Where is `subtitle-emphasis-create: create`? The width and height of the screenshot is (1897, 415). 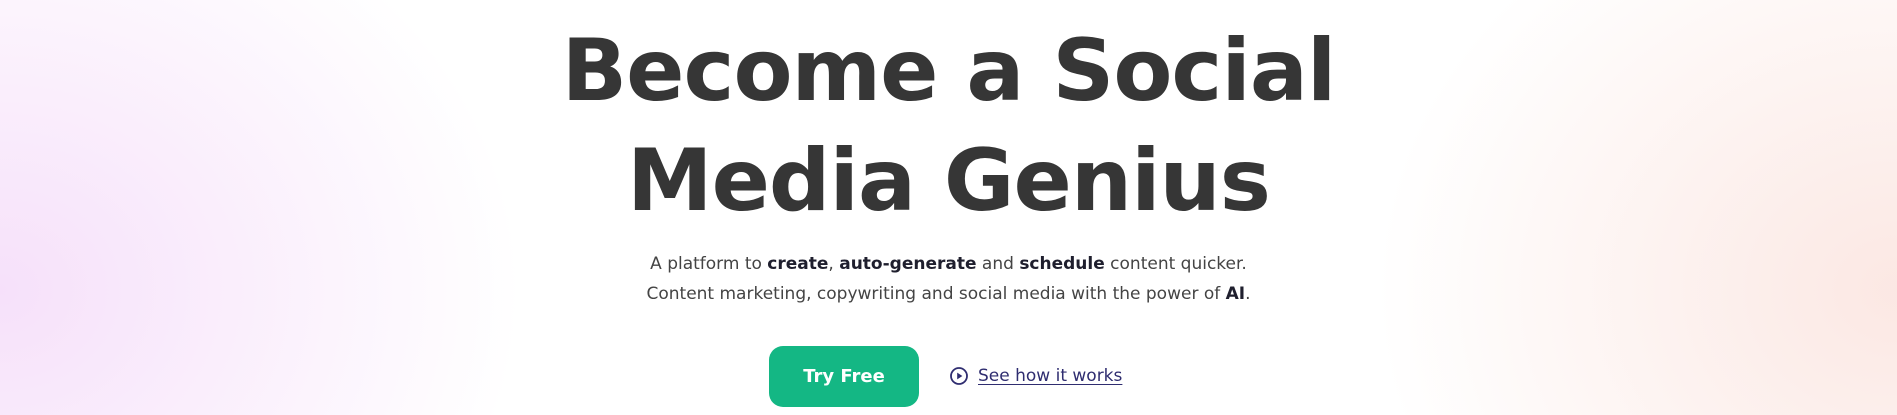 subtitle-emphasis-create: create is located at coordinates (798, 264).